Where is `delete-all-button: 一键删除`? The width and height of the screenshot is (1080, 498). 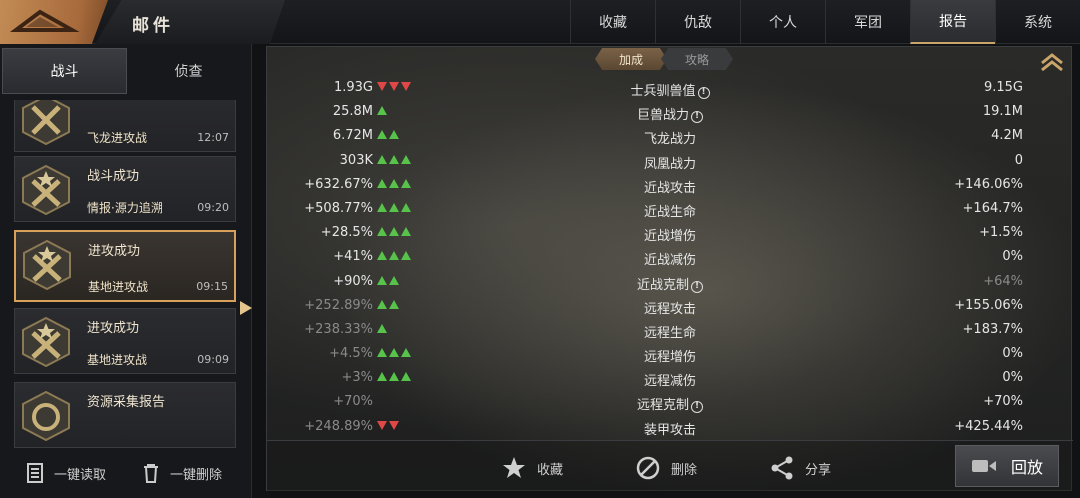 delete-all-button: 一键删除 is located at coordinates (181, 473).